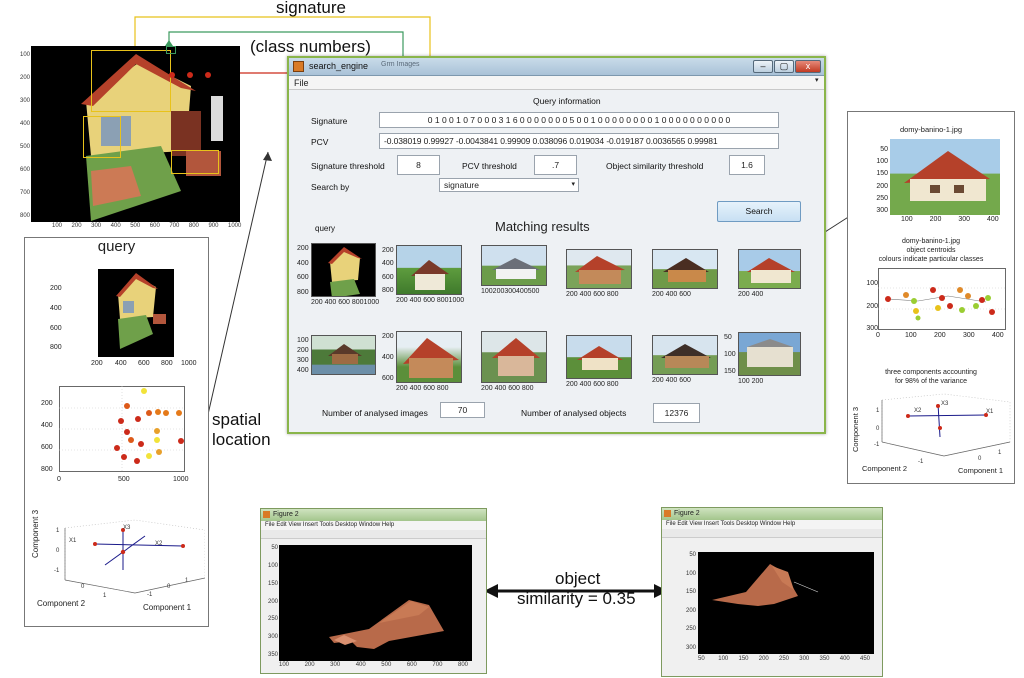  What do you see at coordinates (122, 429) in the screenshot?
I see `query-centroid-scatter` at bounding box center [122, 429].